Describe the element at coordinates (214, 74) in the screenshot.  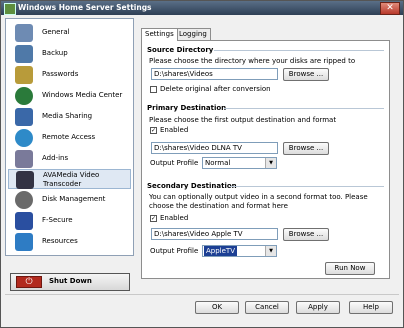
I see `source-path-field: D:\shares\Videos` at that location.